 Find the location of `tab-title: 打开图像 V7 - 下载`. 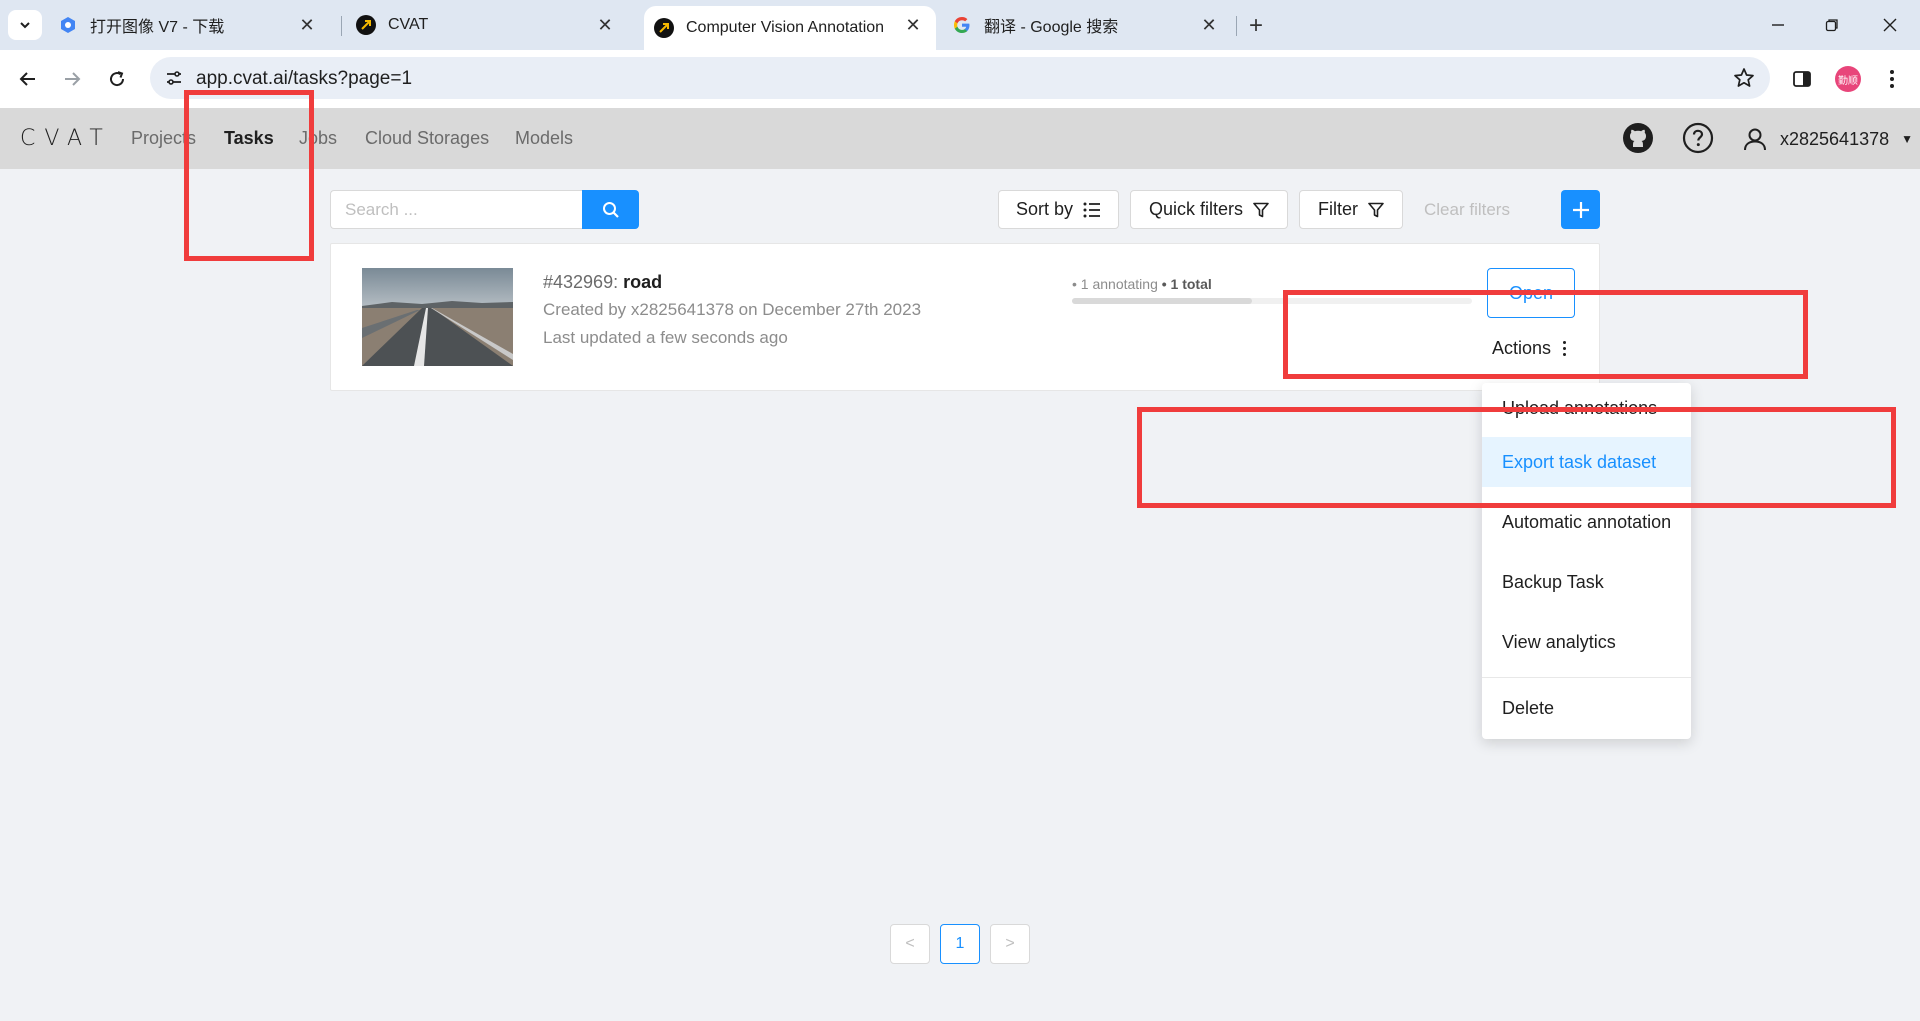

tab-title: 打开图像 V7 - 下载 is located at coordinates (157, 27).